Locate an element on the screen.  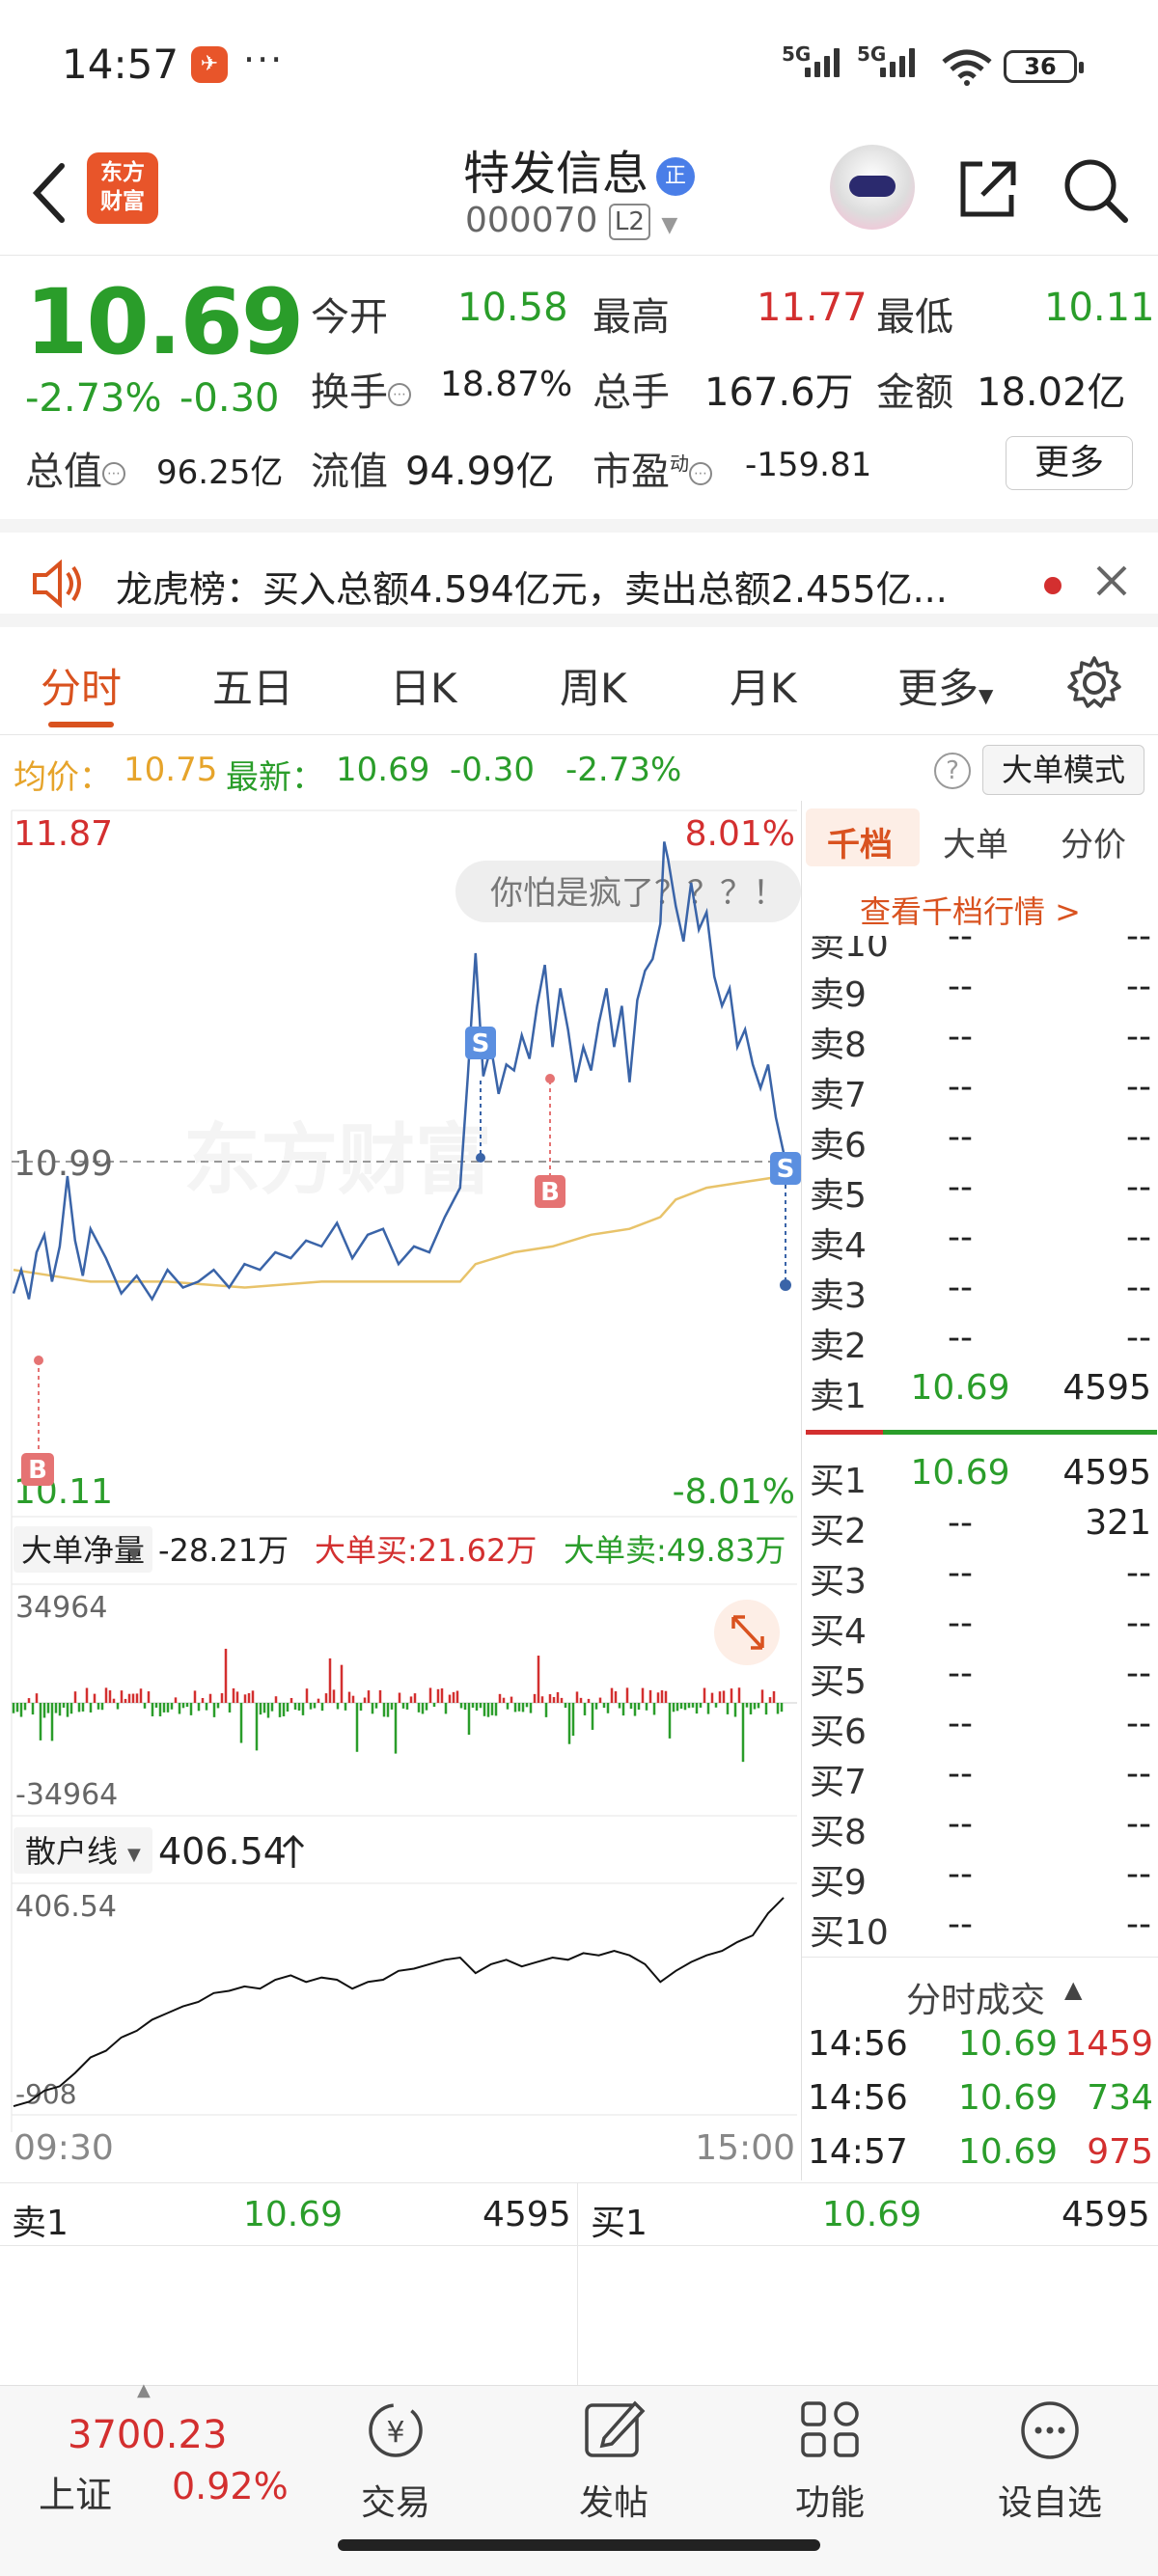
trades-divider is located at coordinates (980, 1958).